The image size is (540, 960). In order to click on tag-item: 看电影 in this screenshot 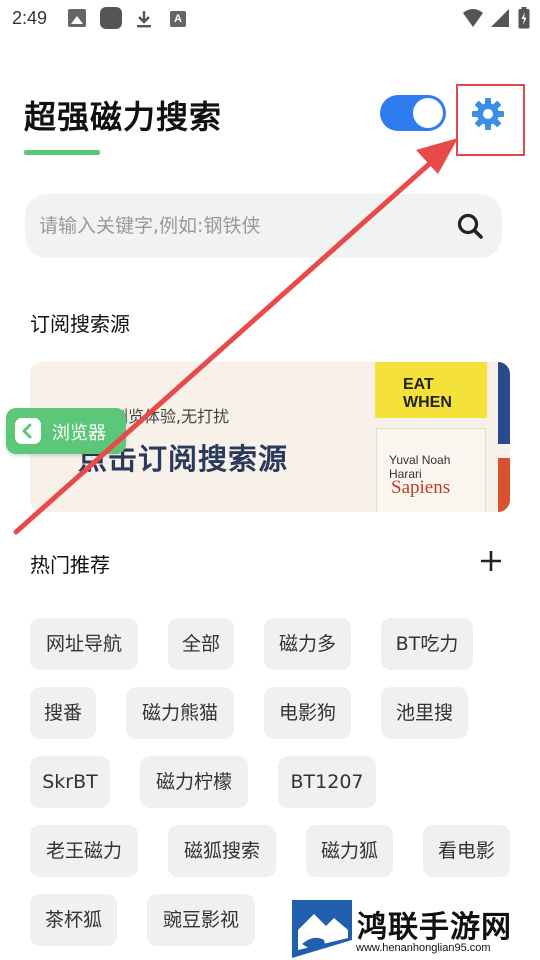, I will do `click(466, 851)`.